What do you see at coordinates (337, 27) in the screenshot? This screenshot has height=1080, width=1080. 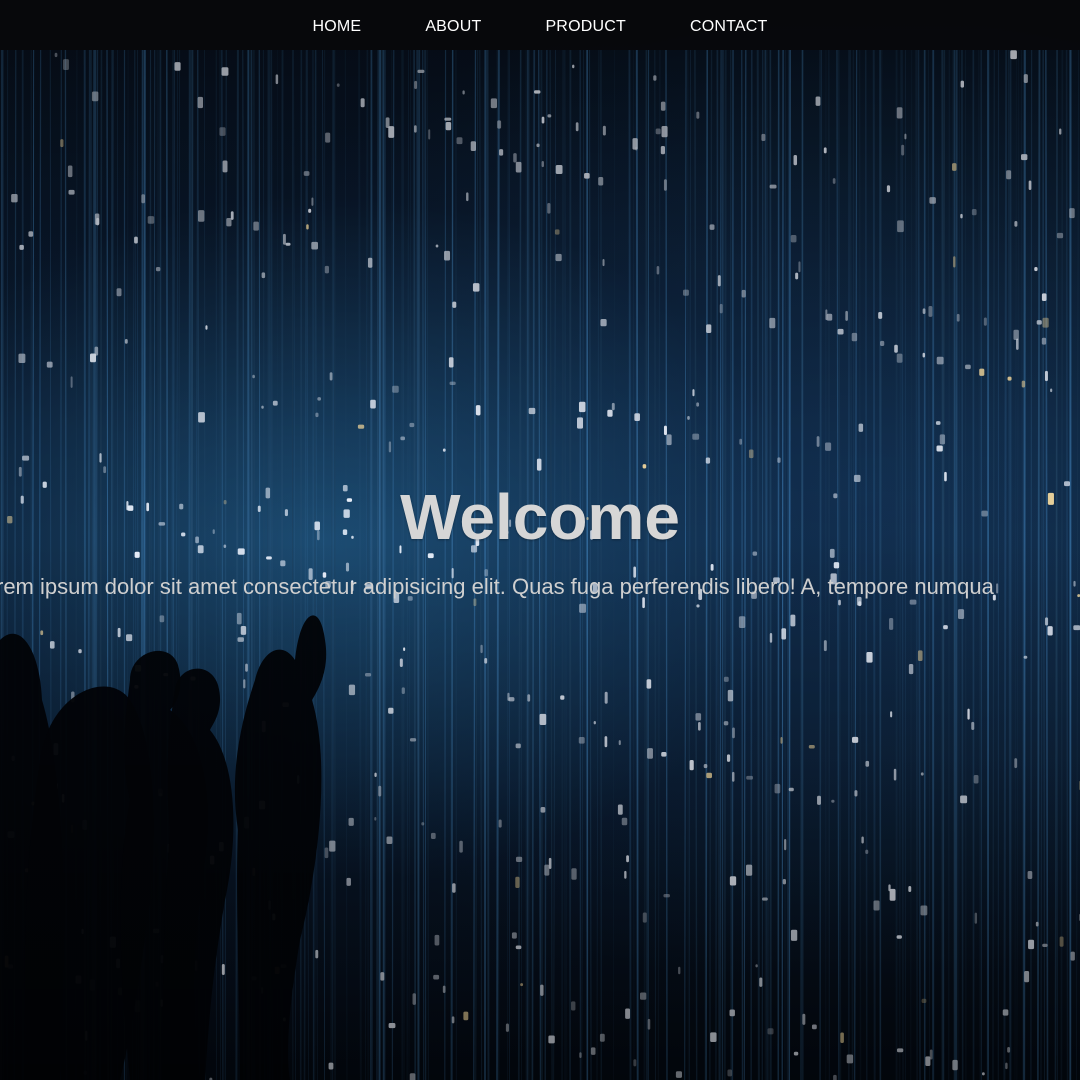 I see `nav-home-link: HOME` at bounding box center [337, 27].